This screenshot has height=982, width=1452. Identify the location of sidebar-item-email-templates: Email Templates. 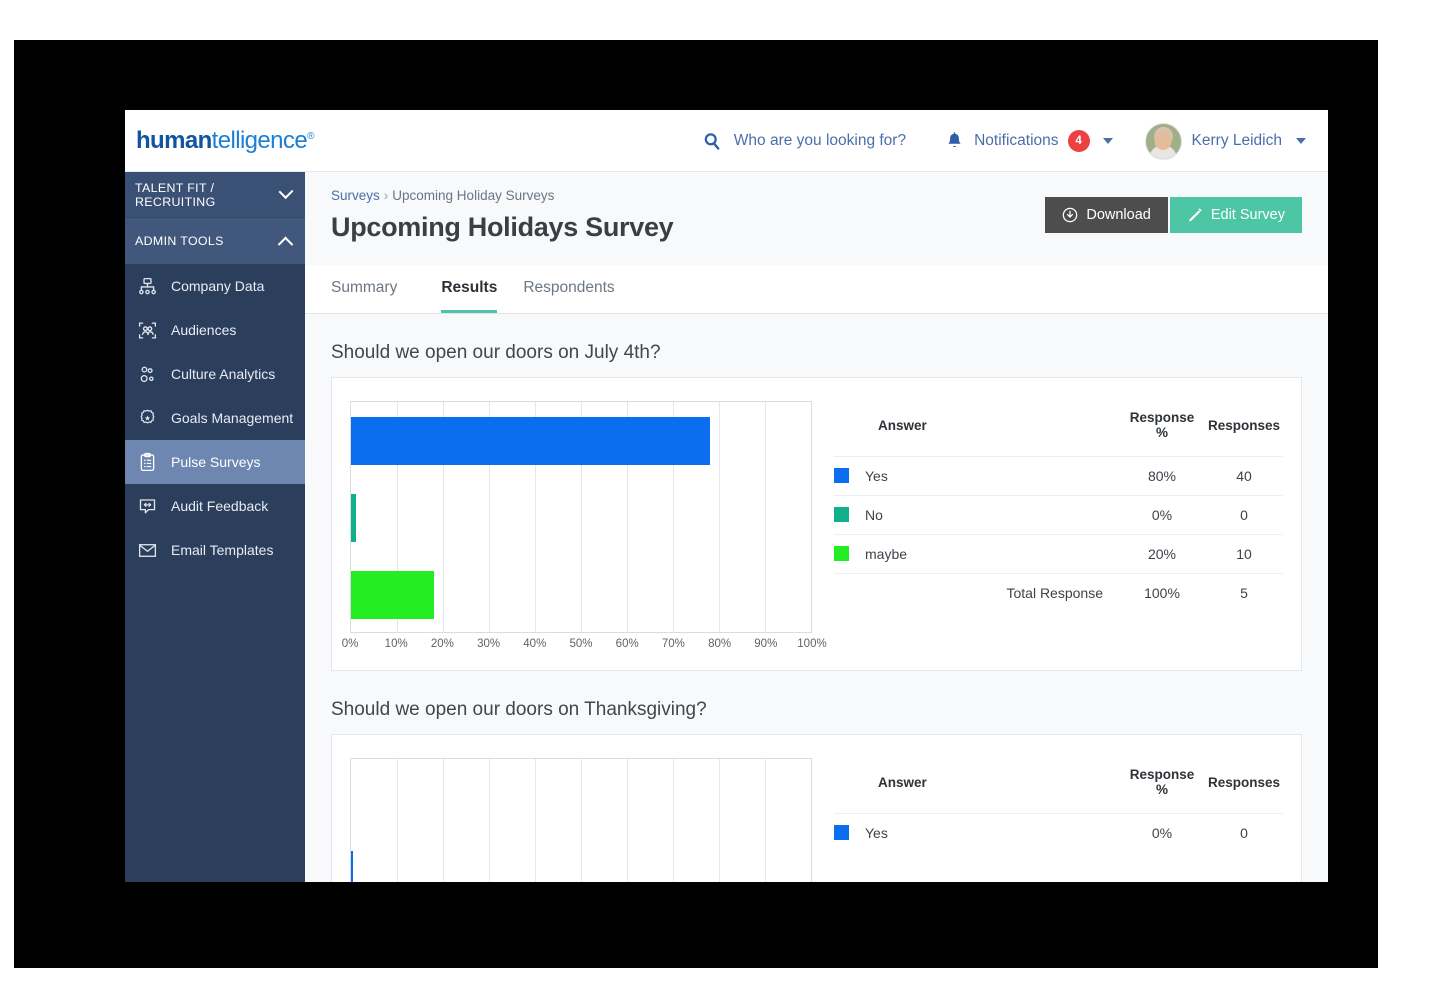
(215, 550).